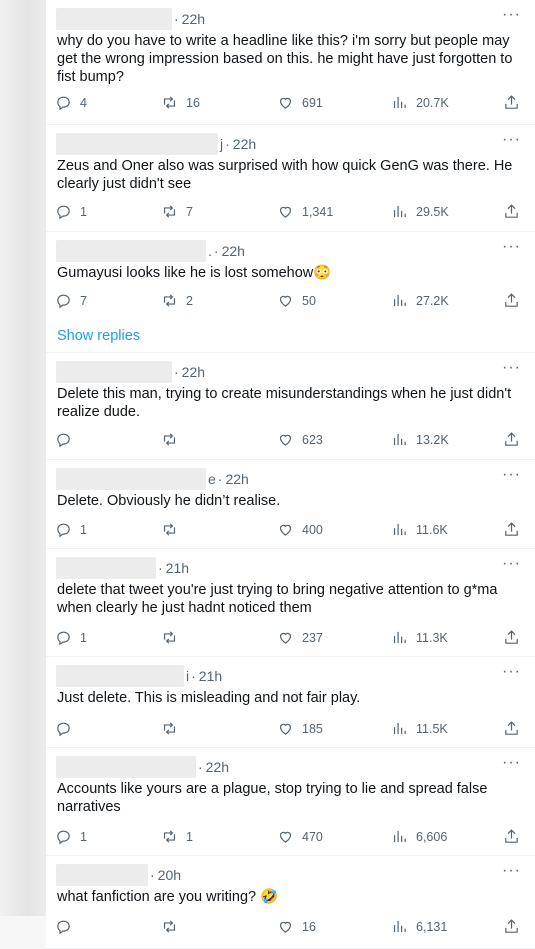  I want to click on like-button: 50, so click(296, 300).